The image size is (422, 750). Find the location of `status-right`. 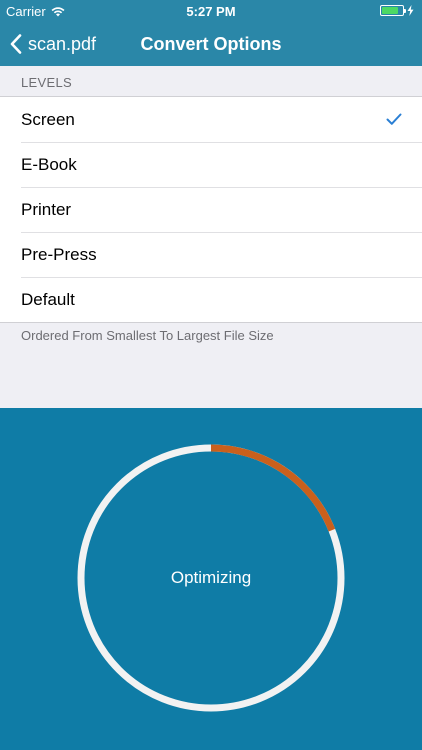

status-right is located at coordinates (397, 10).